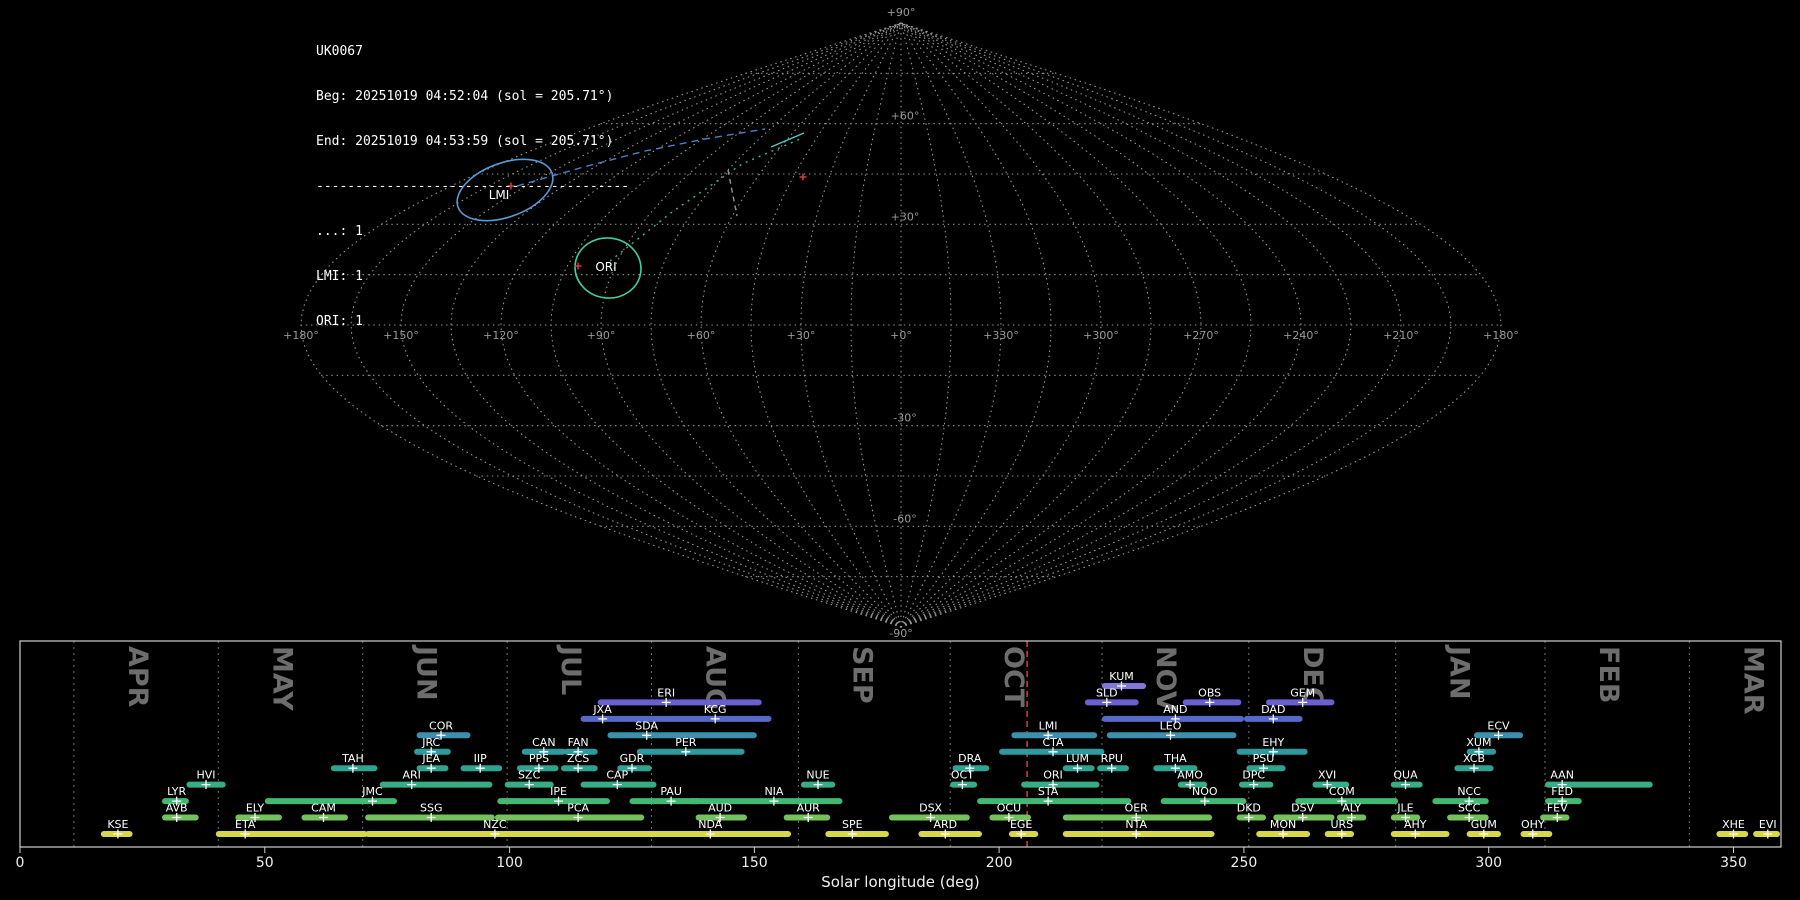 Image resolution: width=1800 pixels, height=900 pixels. What do you see at coordinates (372, 791) in the screenshot?
I see `shower-code-label: JMC` at bounding box center [372, 791].